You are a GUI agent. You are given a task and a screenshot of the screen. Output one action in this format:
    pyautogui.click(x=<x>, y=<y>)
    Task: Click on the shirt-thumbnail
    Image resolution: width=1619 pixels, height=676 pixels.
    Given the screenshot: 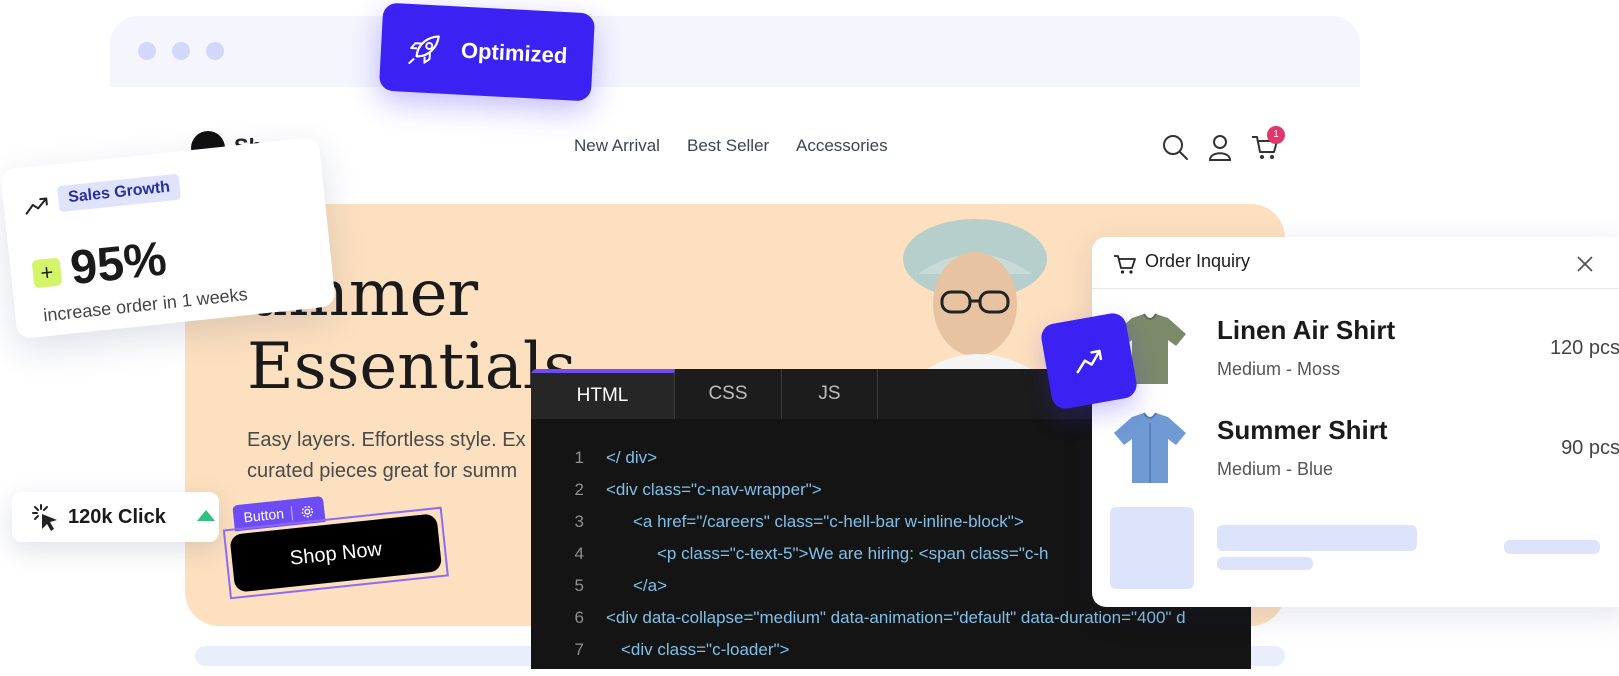 What is the action you would take?
    pyautogui.click(x=1150, y=447)
    